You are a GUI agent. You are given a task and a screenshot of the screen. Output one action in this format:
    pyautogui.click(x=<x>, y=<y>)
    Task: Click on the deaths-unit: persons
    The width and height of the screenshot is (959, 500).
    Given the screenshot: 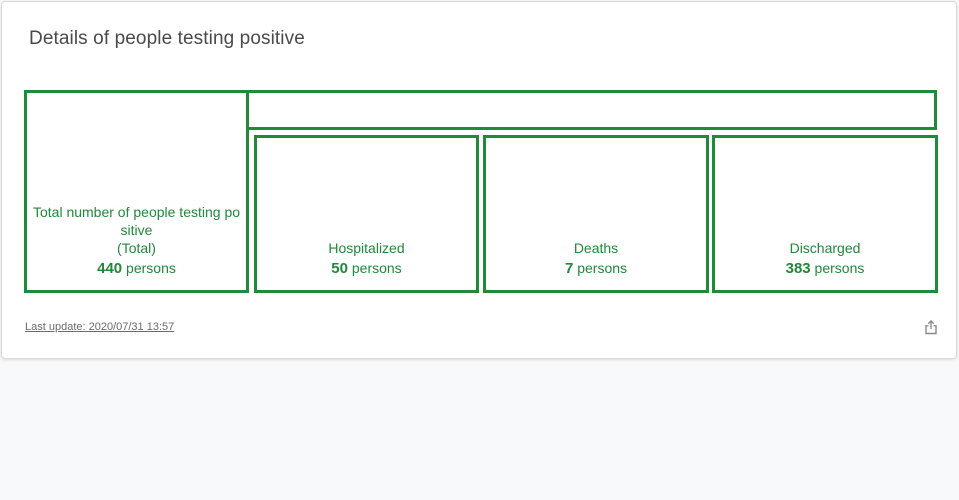 What is the action you would take?
    pyautogui.click(x=602, y=268)
    